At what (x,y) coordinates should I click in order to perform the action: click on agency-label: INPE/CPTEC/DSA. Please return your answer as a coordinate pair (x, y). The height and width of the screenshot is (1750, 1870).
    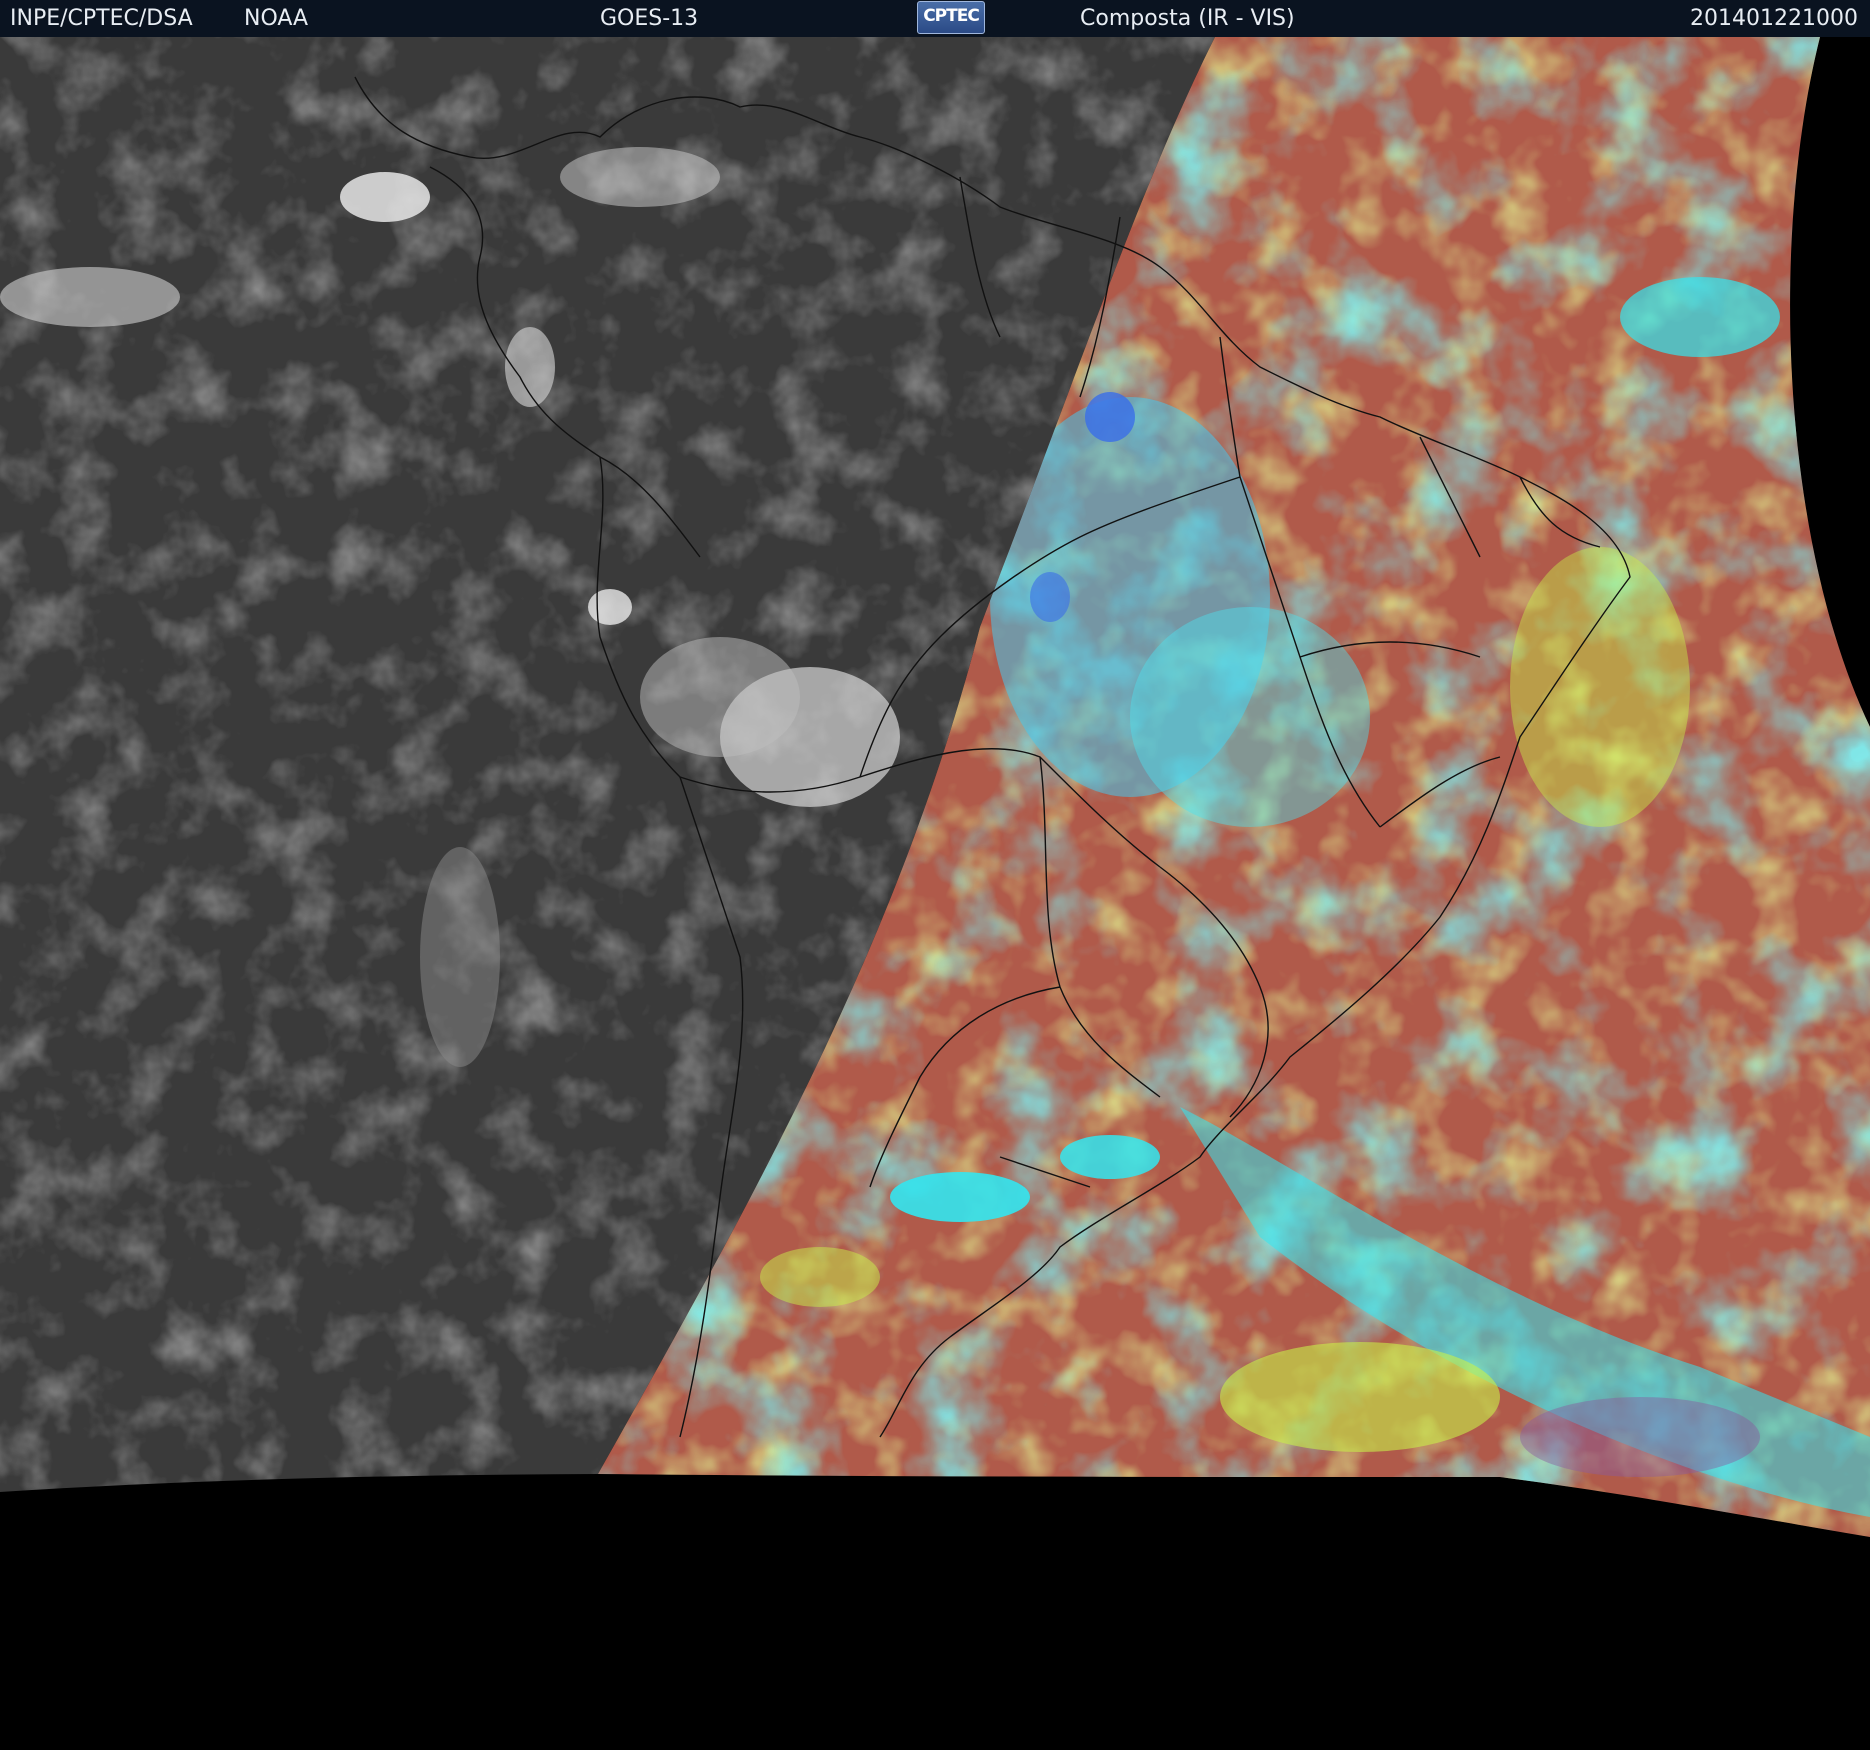
    Looking at the image, I should click on (101, 18).